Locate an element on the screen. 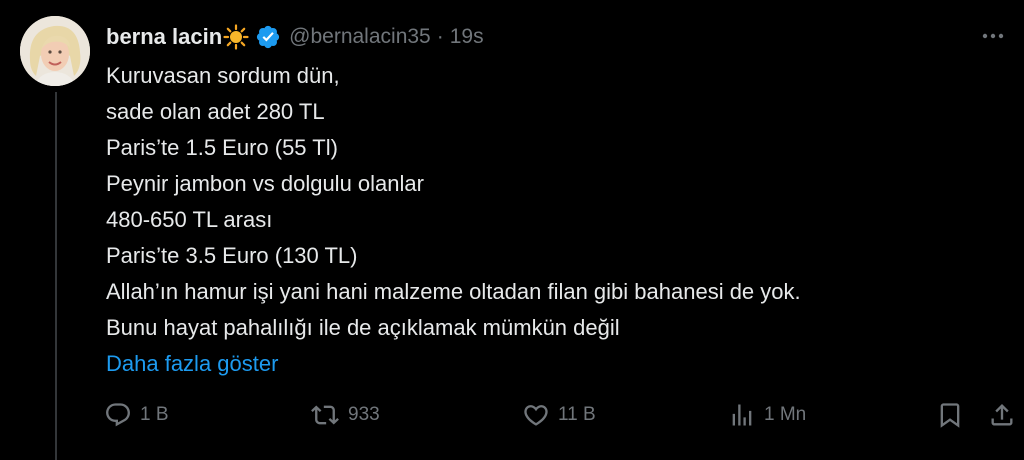 The image size is (1024, 460). share-button is located at coordinates (1002, 415).